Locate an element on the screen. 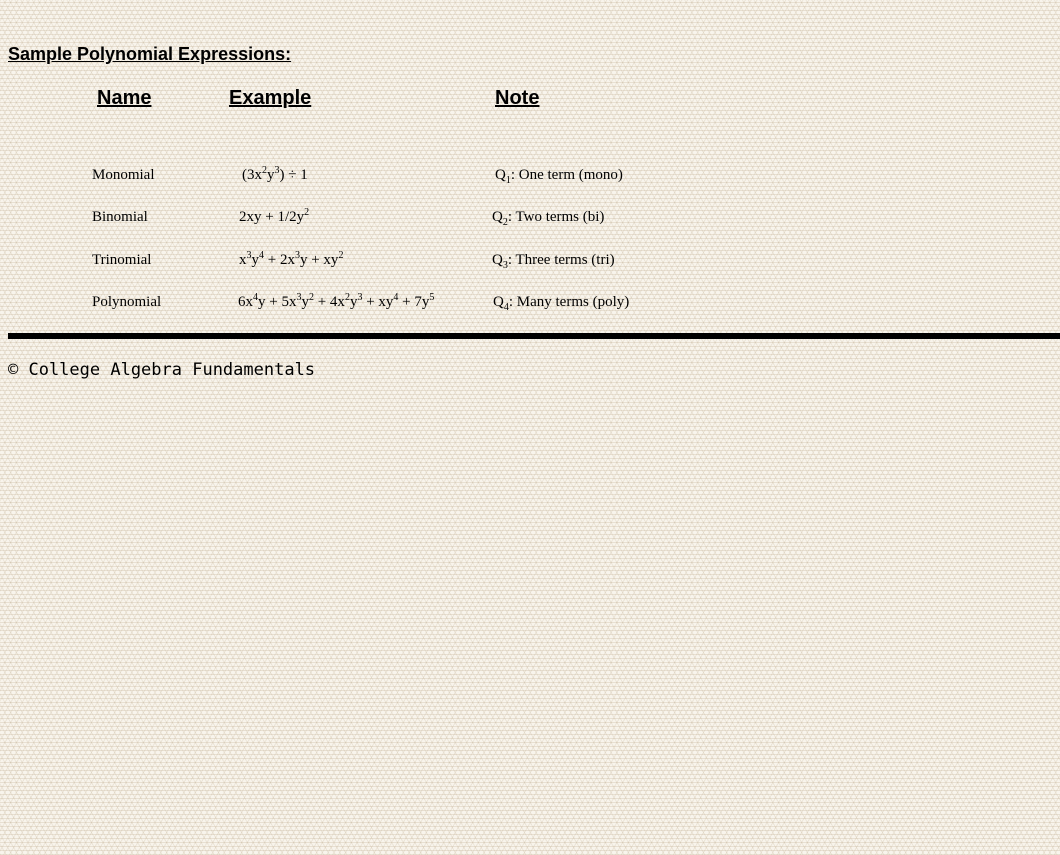  horizontal-rule is located at coordinates (534, 336).